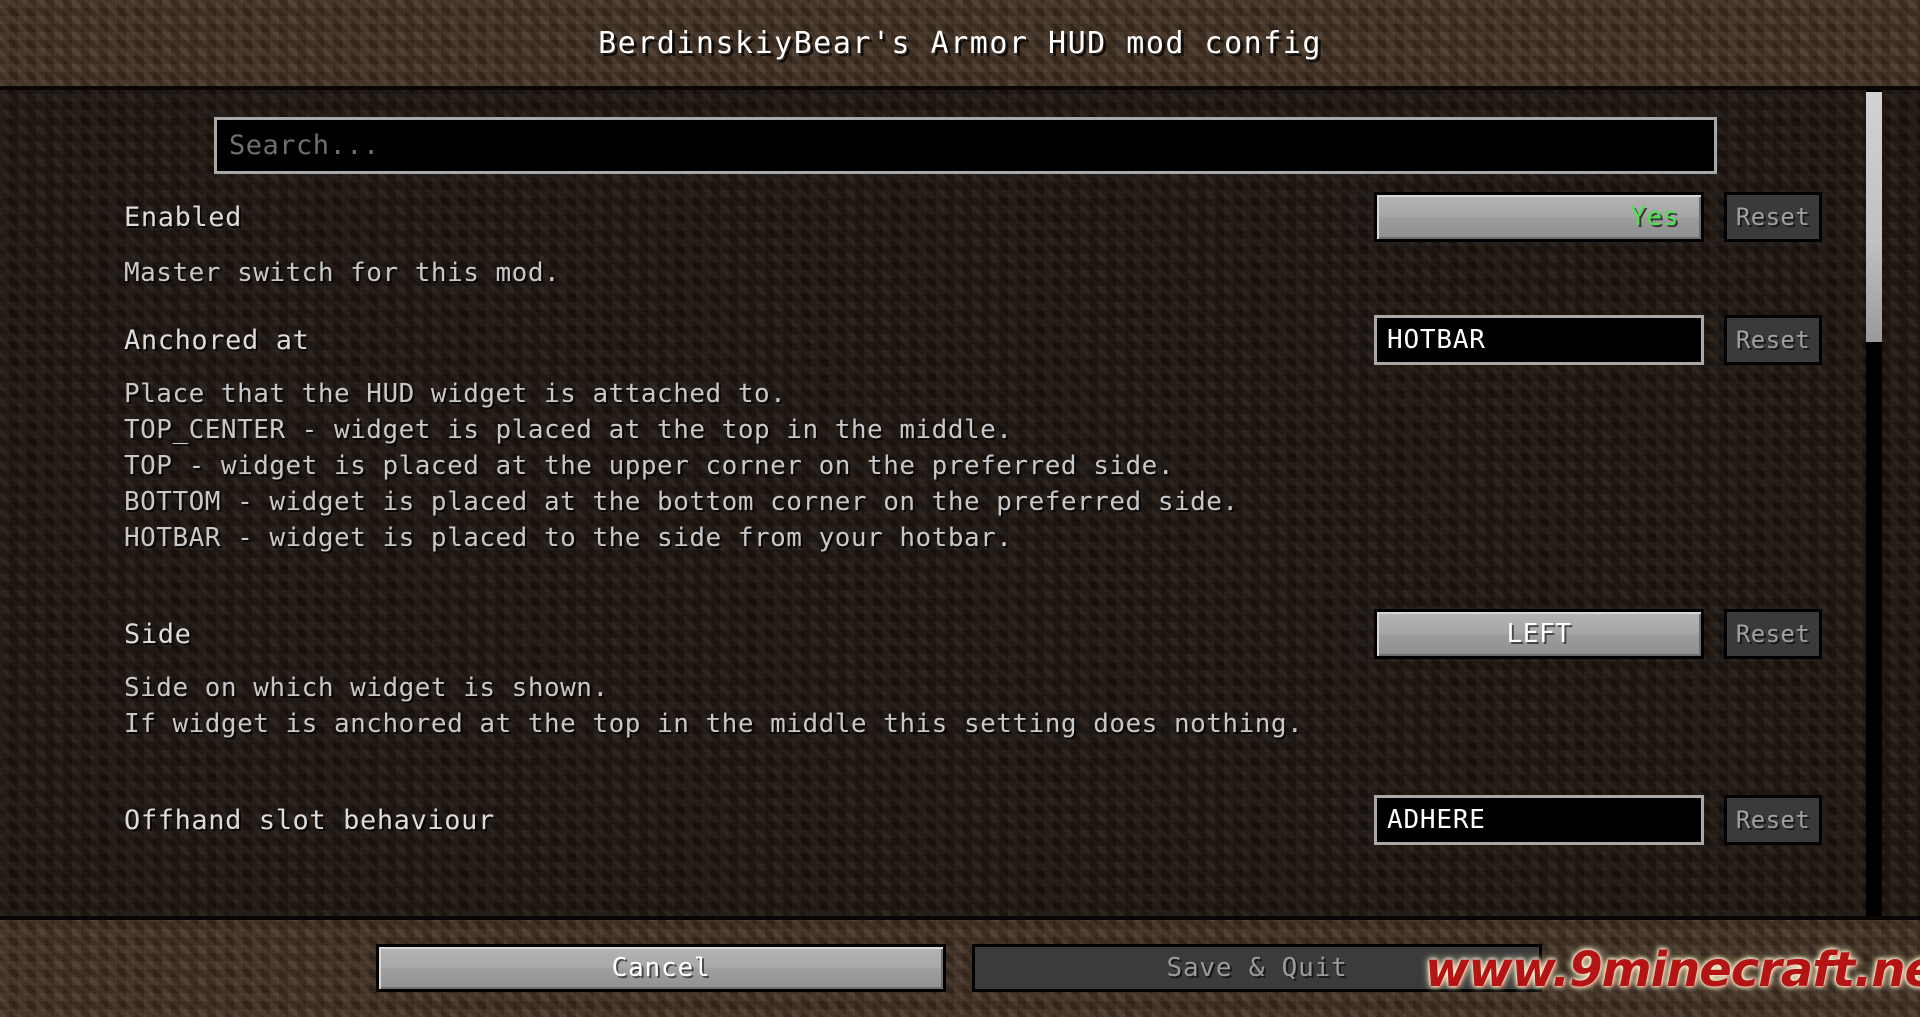 This screenshot has width=1920, height=1017. I want to click on window-header: BerdinskiyBear's Armor HUD mod config, so click(960, 44).